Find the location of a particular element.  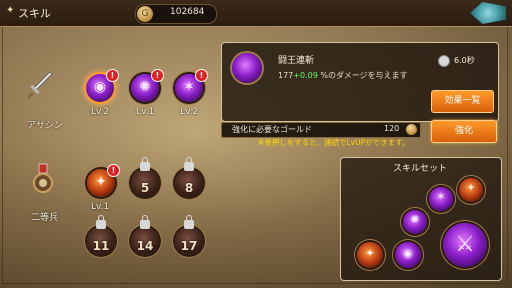

unlock-level: 11 is located at coordinates (101, 246).